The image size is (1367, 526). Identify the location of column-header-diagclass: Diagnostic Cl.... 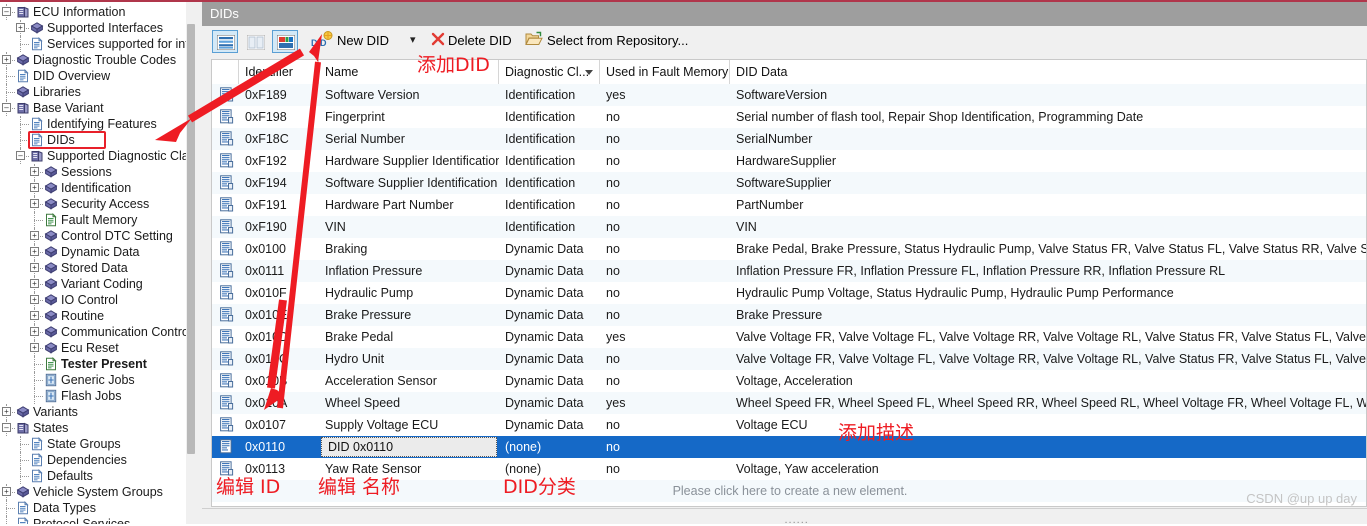
(549, 72).